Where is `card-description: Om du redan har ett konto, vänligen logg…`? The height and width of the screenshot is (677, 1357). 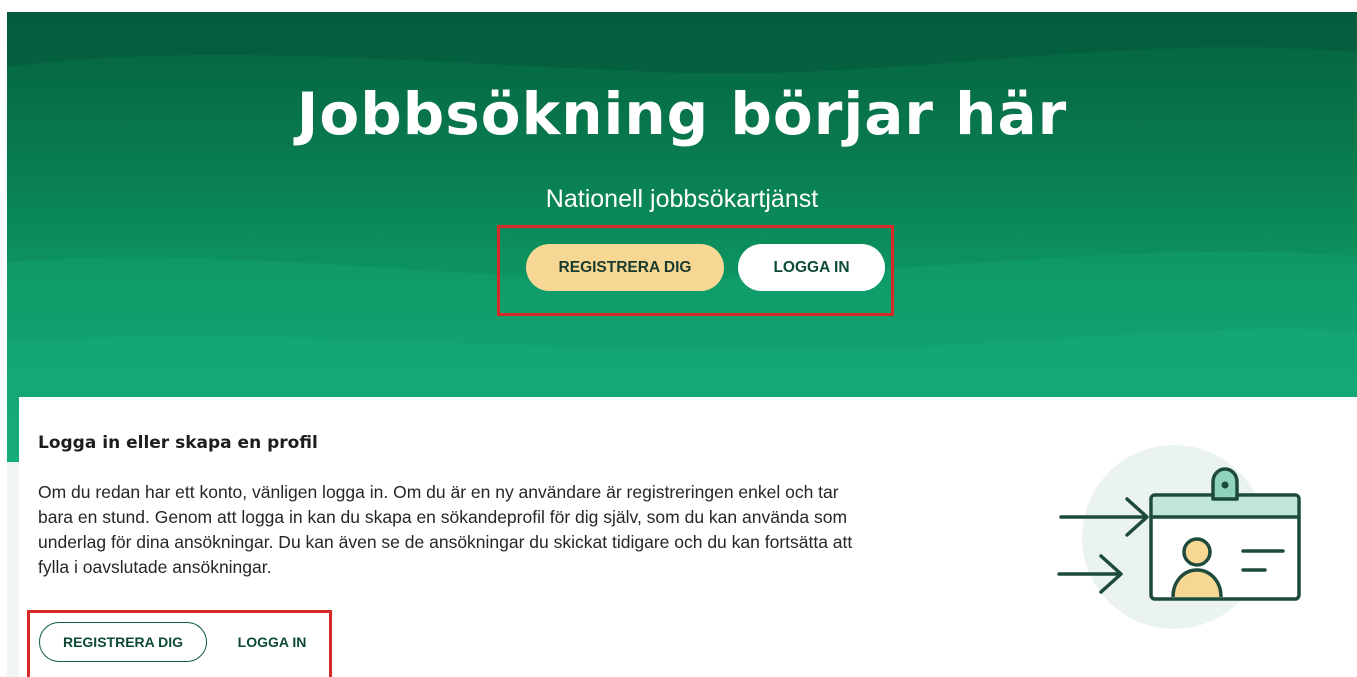 card-description: Om du redan har ett konto, vänligen logg… is located at coordinates (445, 529).